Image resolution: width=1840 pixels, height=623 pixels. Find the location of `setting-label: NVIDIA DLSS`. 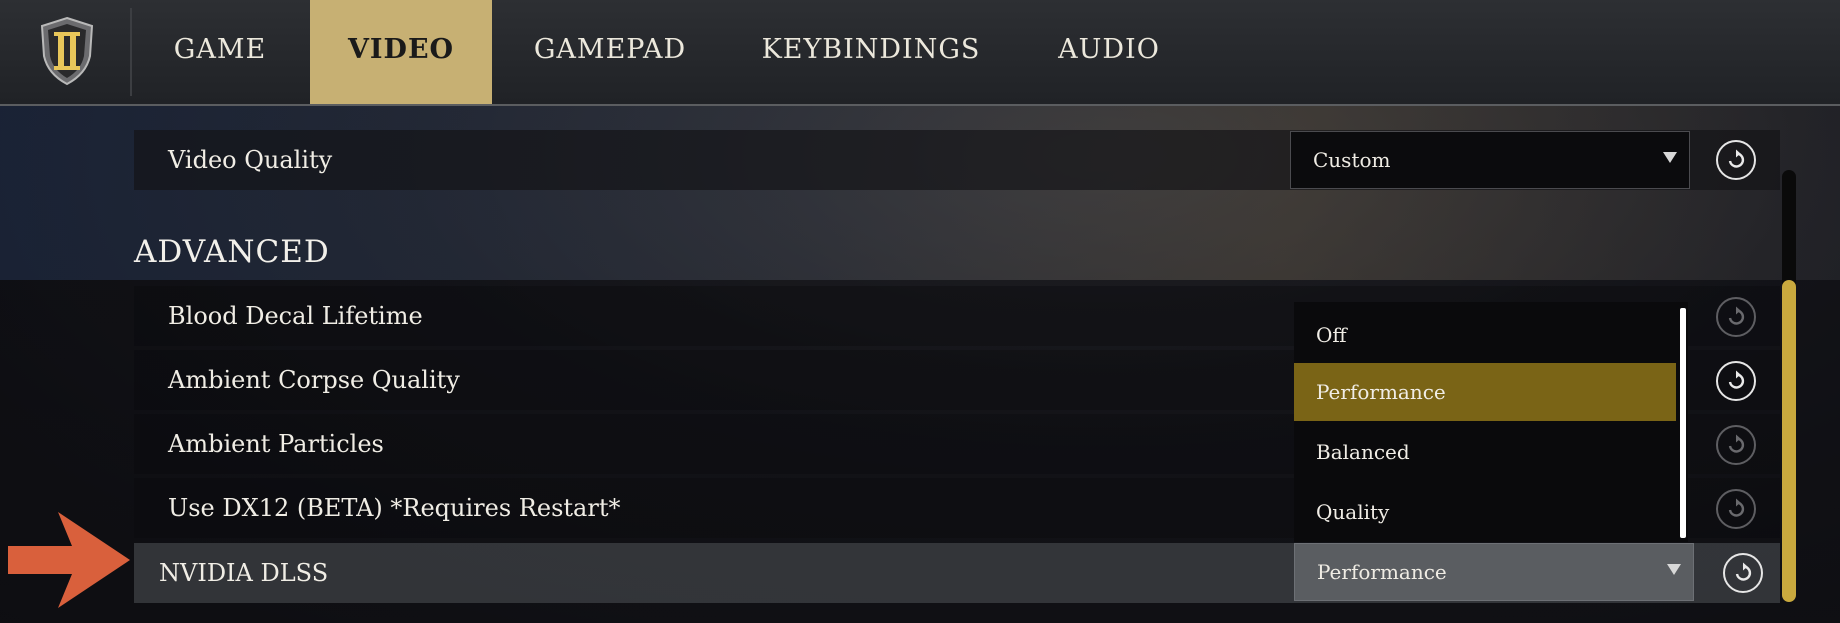

setting-label: NVIDIA DLSS is located at coordinates (244, 573).